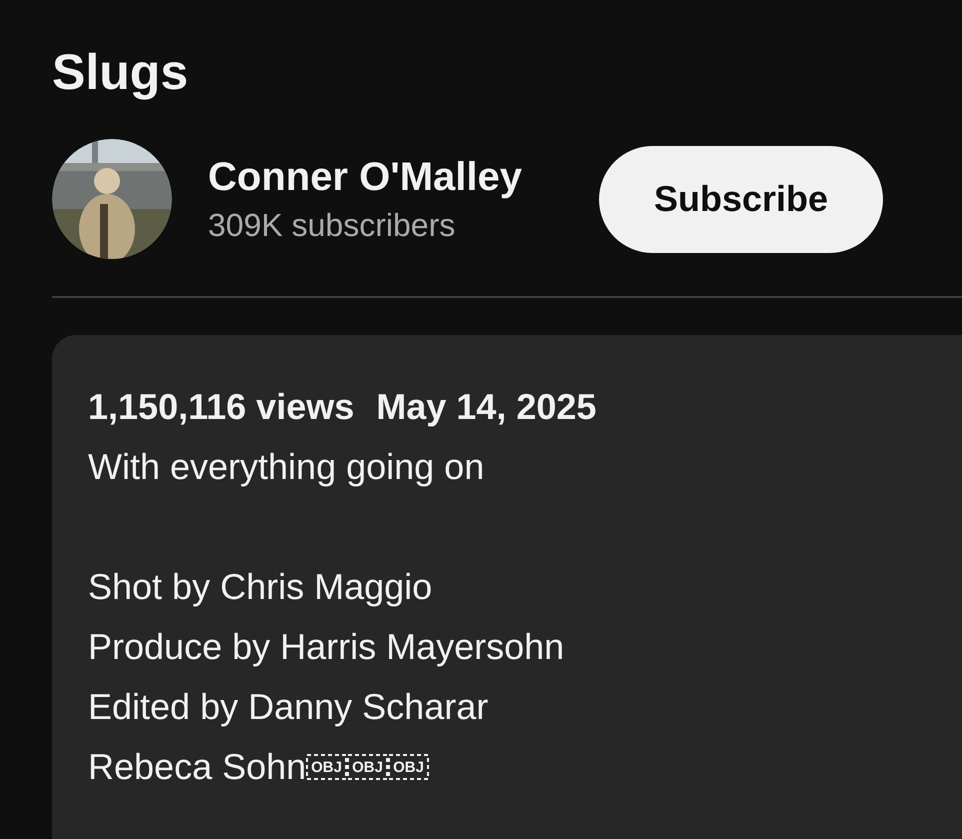 This screenshot has width=962, height=839. Describe the element at coordinates (400, 177) in the screenshot. I see `channel-name: Conner O'Malley` at that location.